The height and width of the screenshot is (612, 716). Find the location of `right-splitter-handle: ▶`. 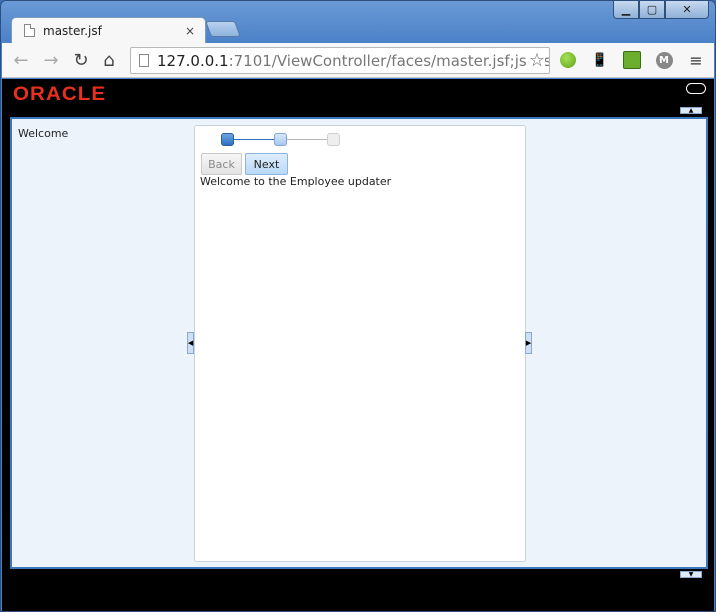

right-splitter-handle: ▶ is located at coordinates (528, 343).